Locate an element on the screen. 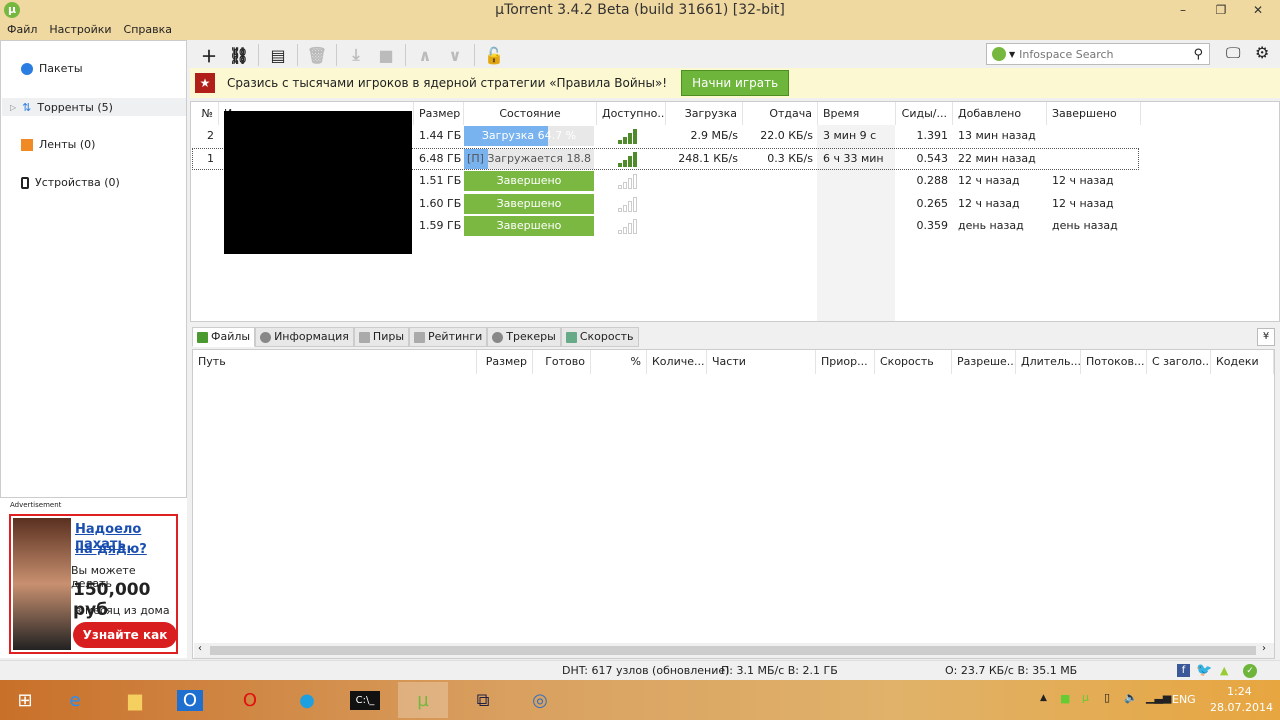 This screenshot has width=1280, height=720. scroll-left-icon: ‹ is located at coordinates (200, 648).